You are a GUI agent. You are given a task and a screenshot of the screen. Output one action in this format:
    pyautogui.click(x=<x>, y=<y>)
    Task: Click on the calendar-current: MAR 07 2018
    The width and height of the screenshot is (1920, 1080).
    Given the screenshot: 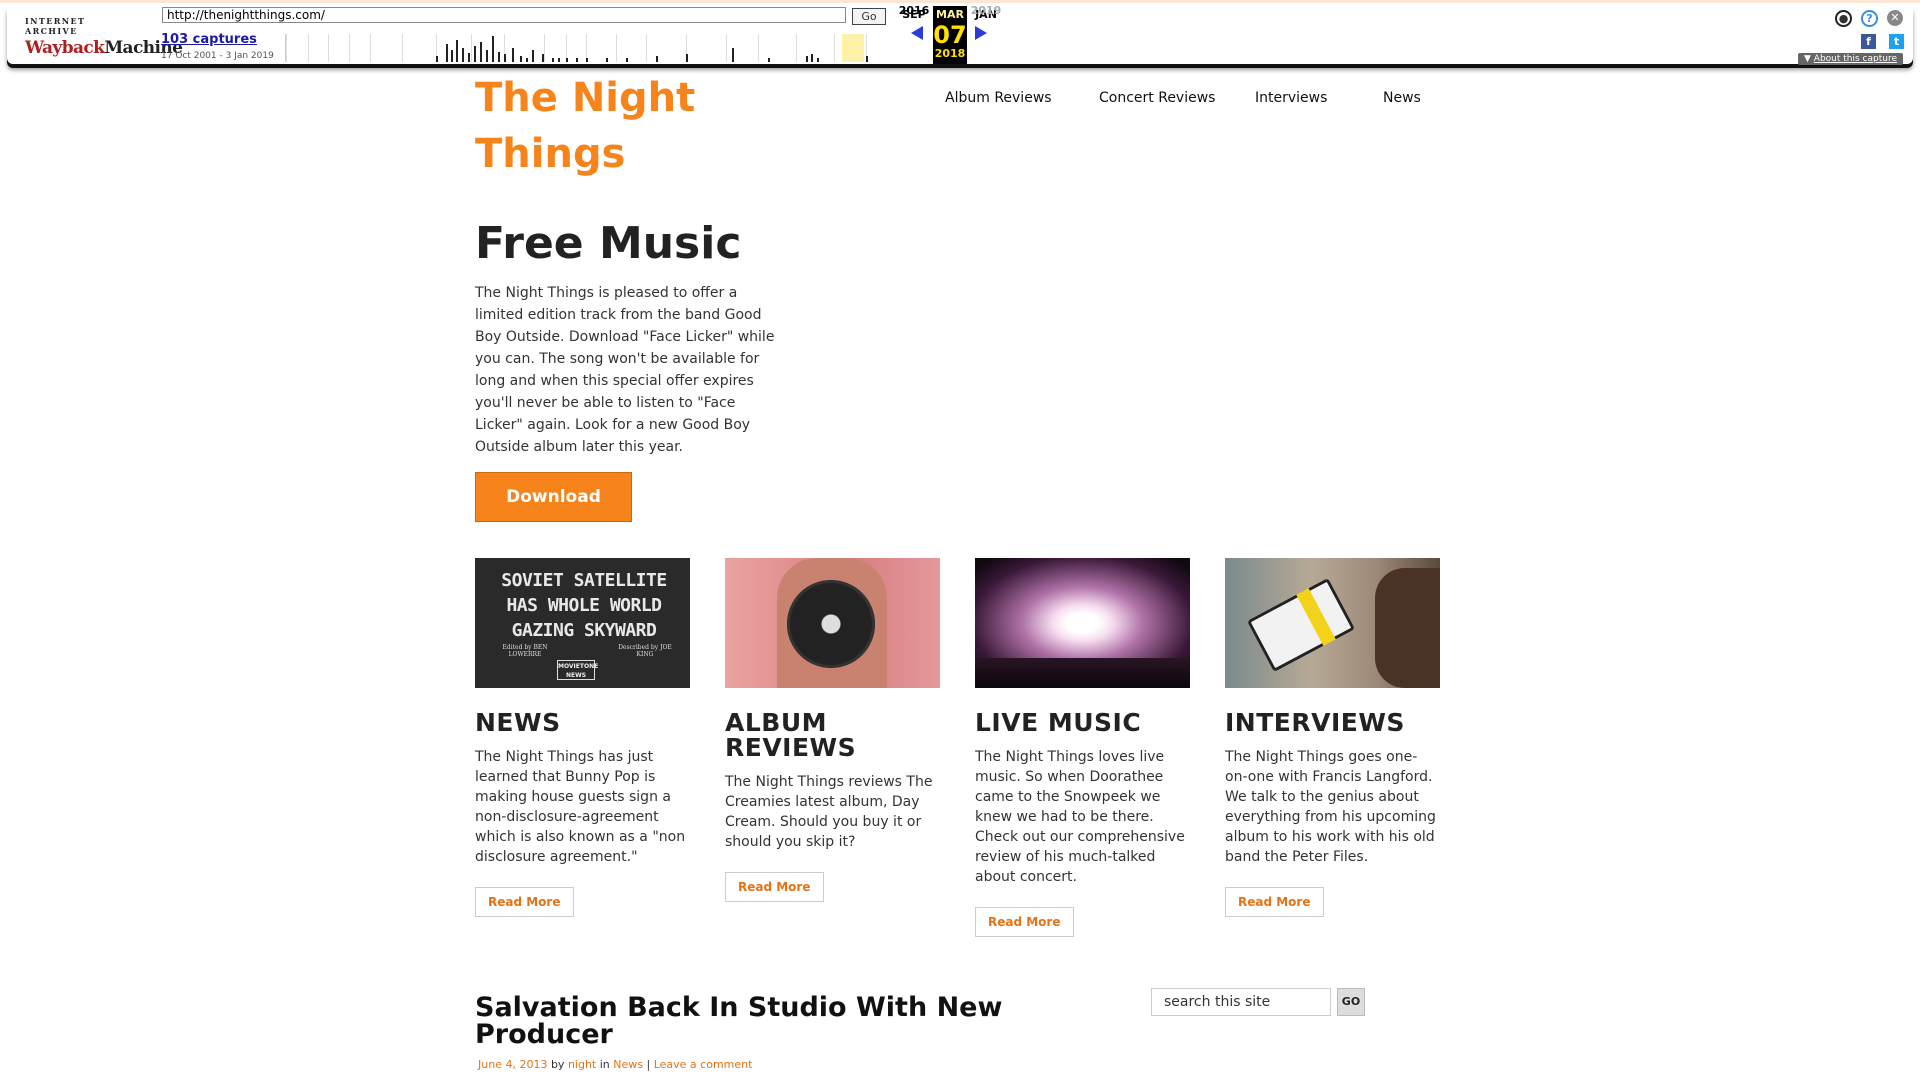 What is the action you would take?
    pyautogui.click(x=950, y=35)
    